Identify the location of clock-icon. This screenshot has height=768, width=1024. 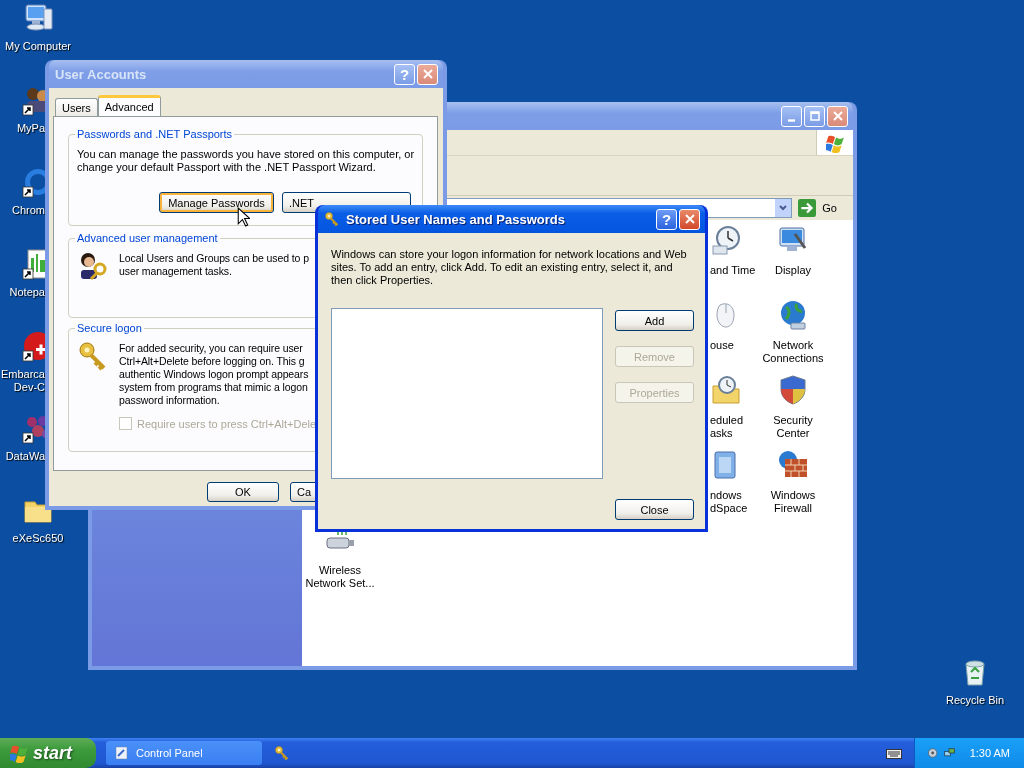
(726, 240).